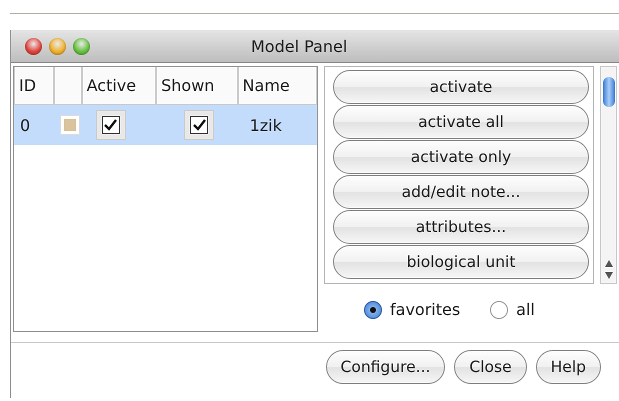 This screenshot has height=401, width=619. Describe the element at coordinates (608, 175) in the screenshot. I see `scrollbar` at that location.